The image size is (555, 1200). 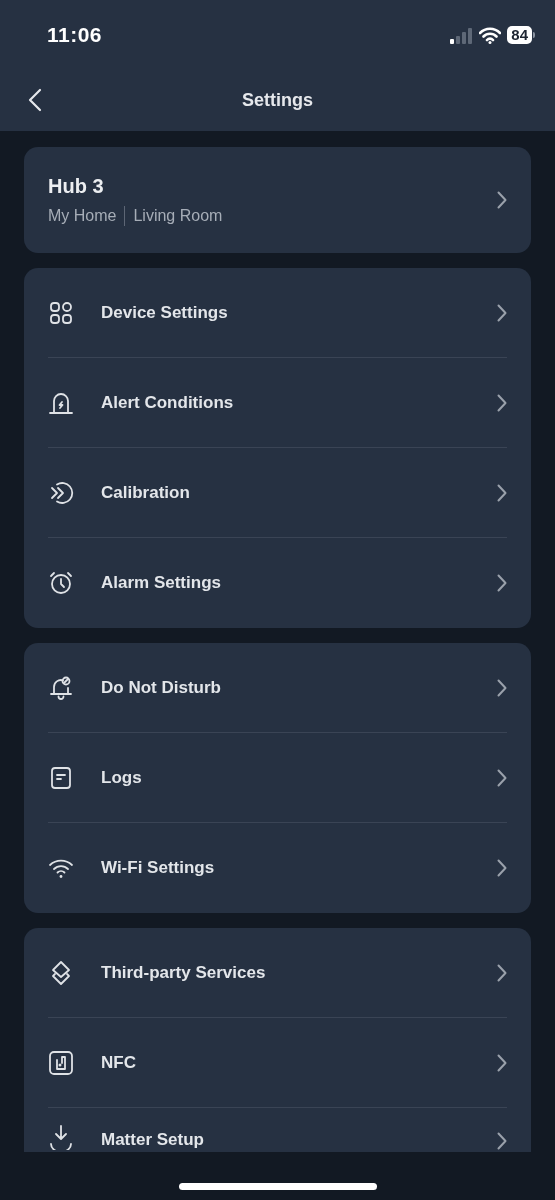 I want to click on item-label: Matter Setup, so click(x=153, y=1140).